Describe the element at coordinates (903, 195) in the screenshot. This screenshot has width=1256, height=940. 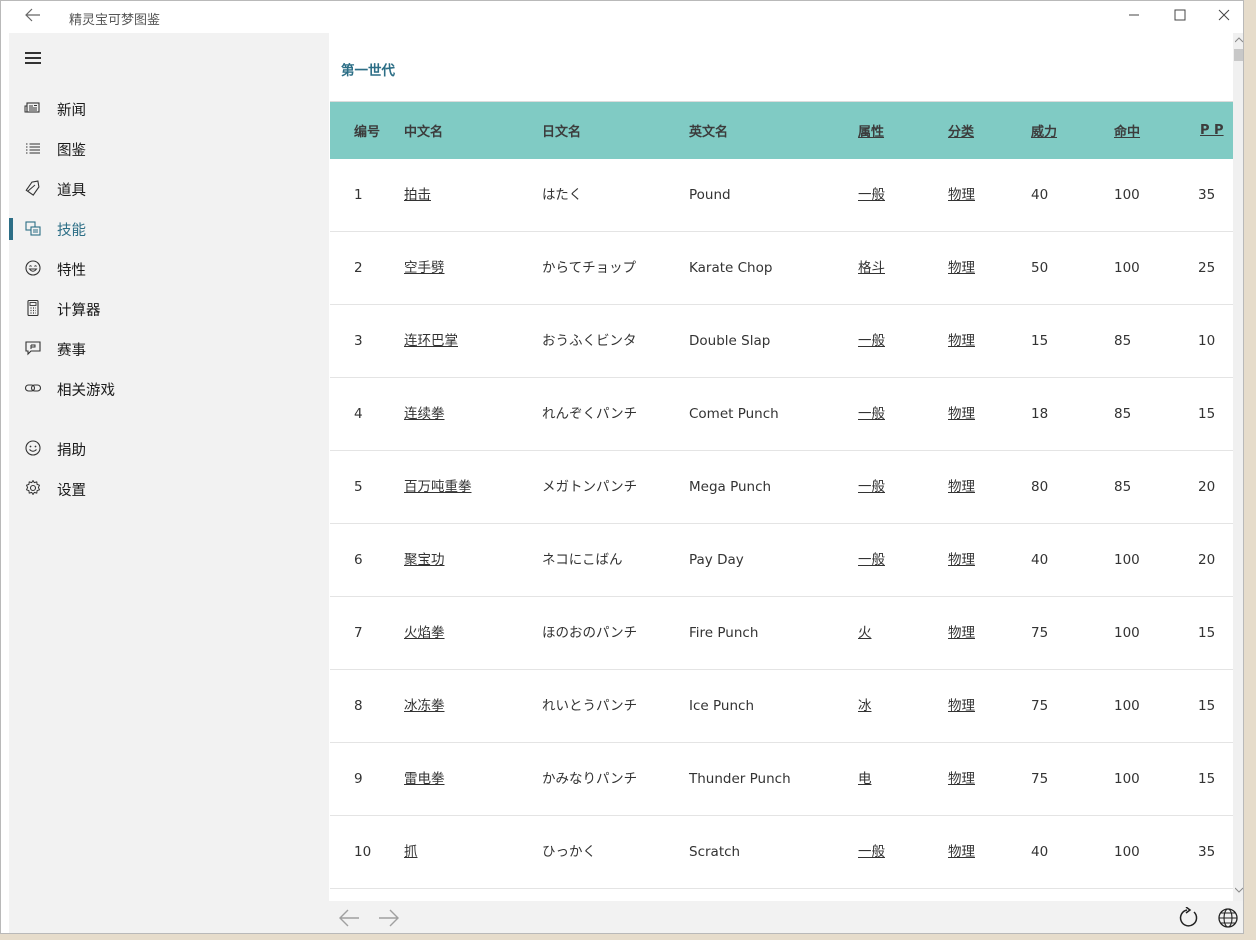
I see `cell-type: 一般` at that location.